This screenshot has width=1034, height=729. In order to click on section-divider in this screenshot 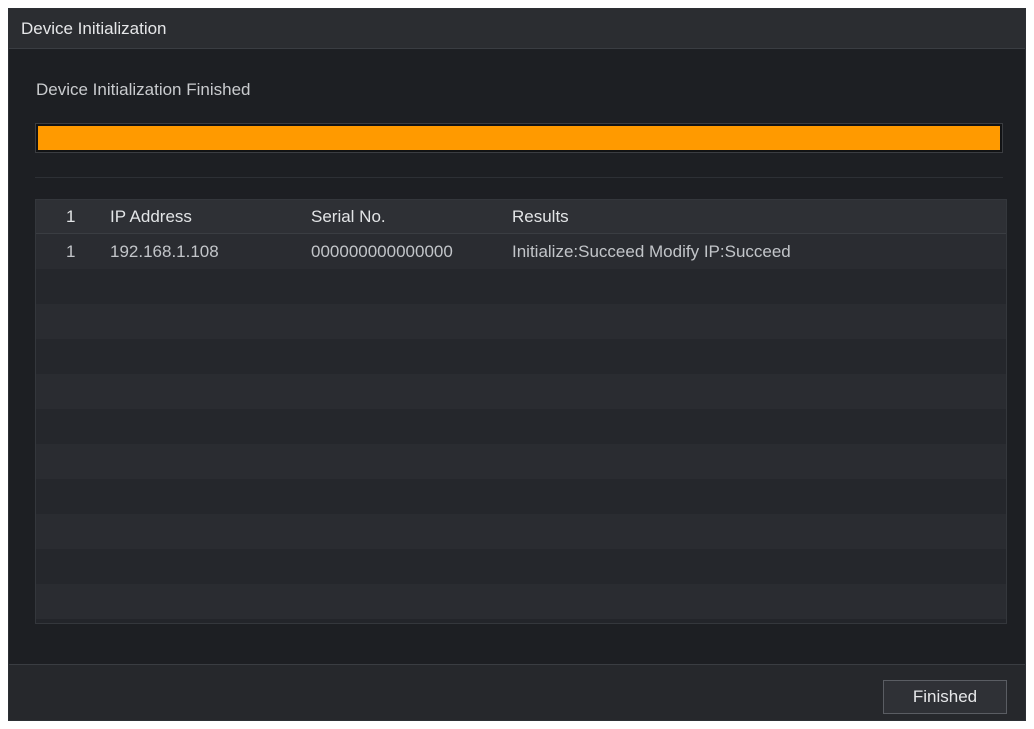, I will do `click(519, 177)`.